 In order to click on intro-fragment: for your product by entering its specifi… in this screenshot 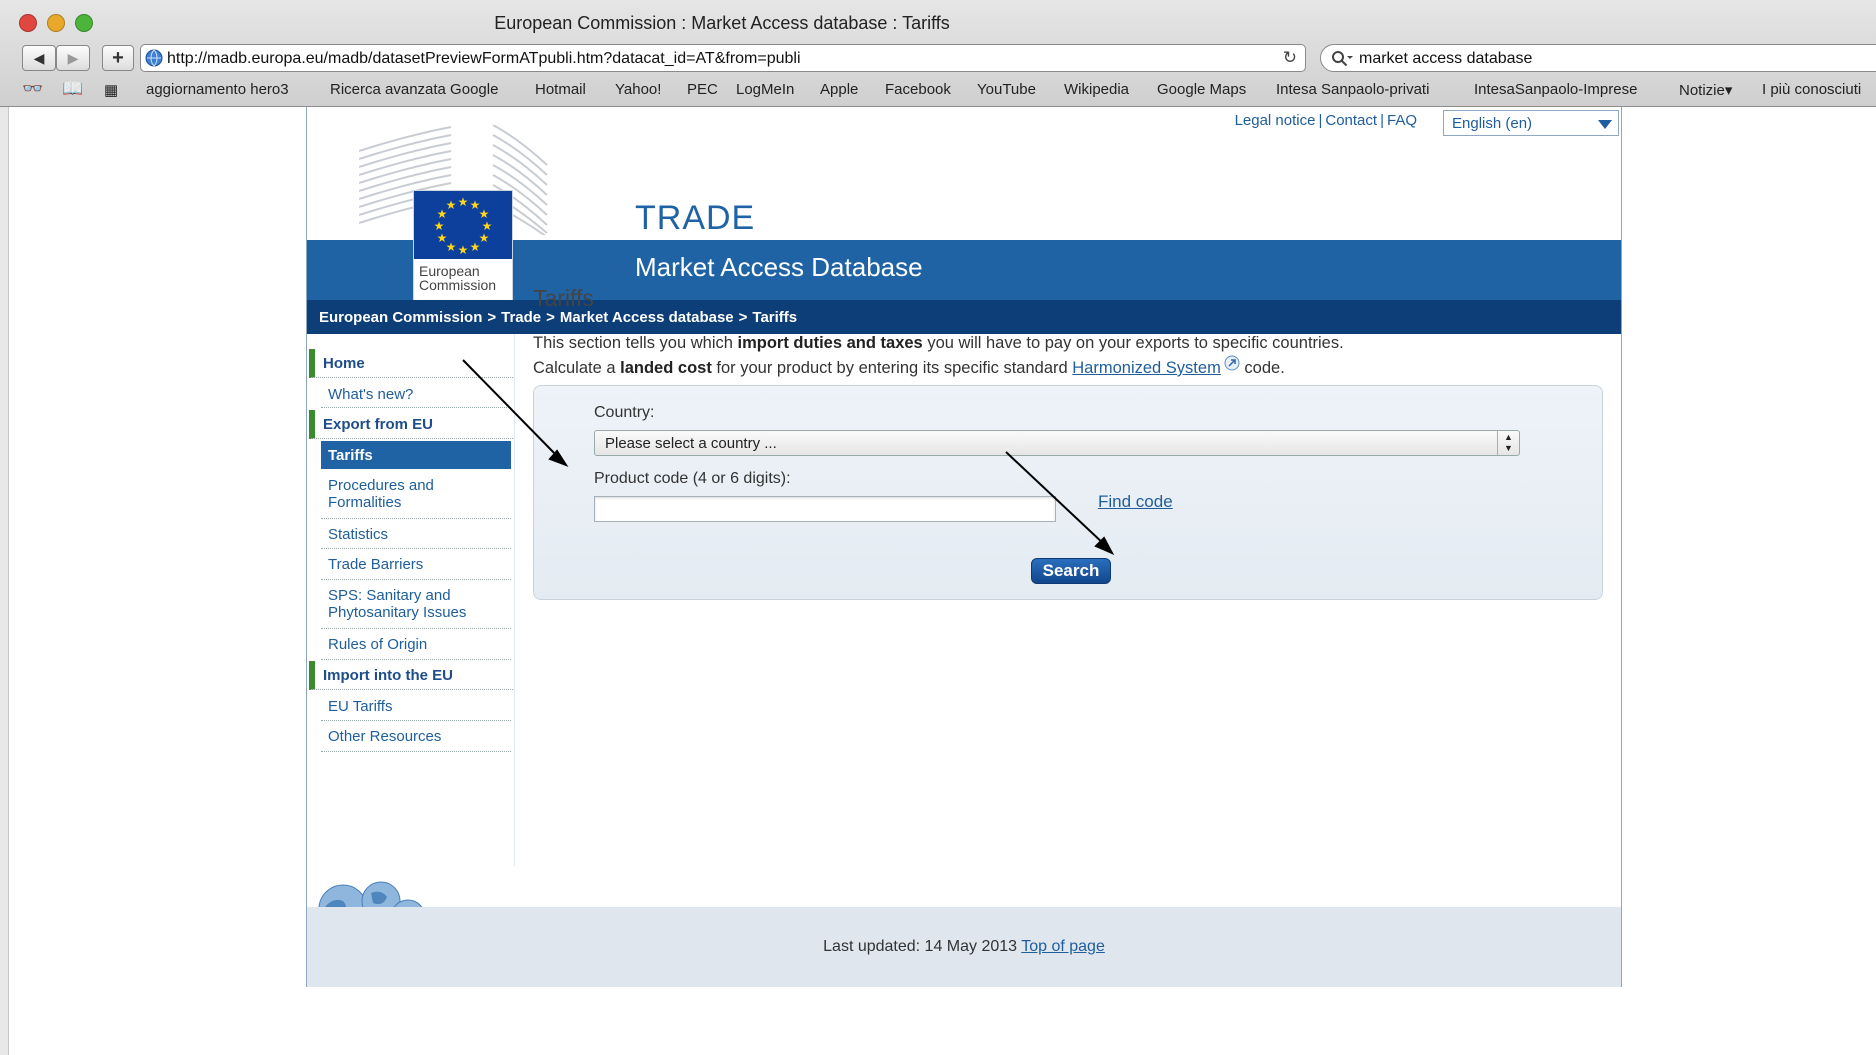, I will do `click(892, 368)`.